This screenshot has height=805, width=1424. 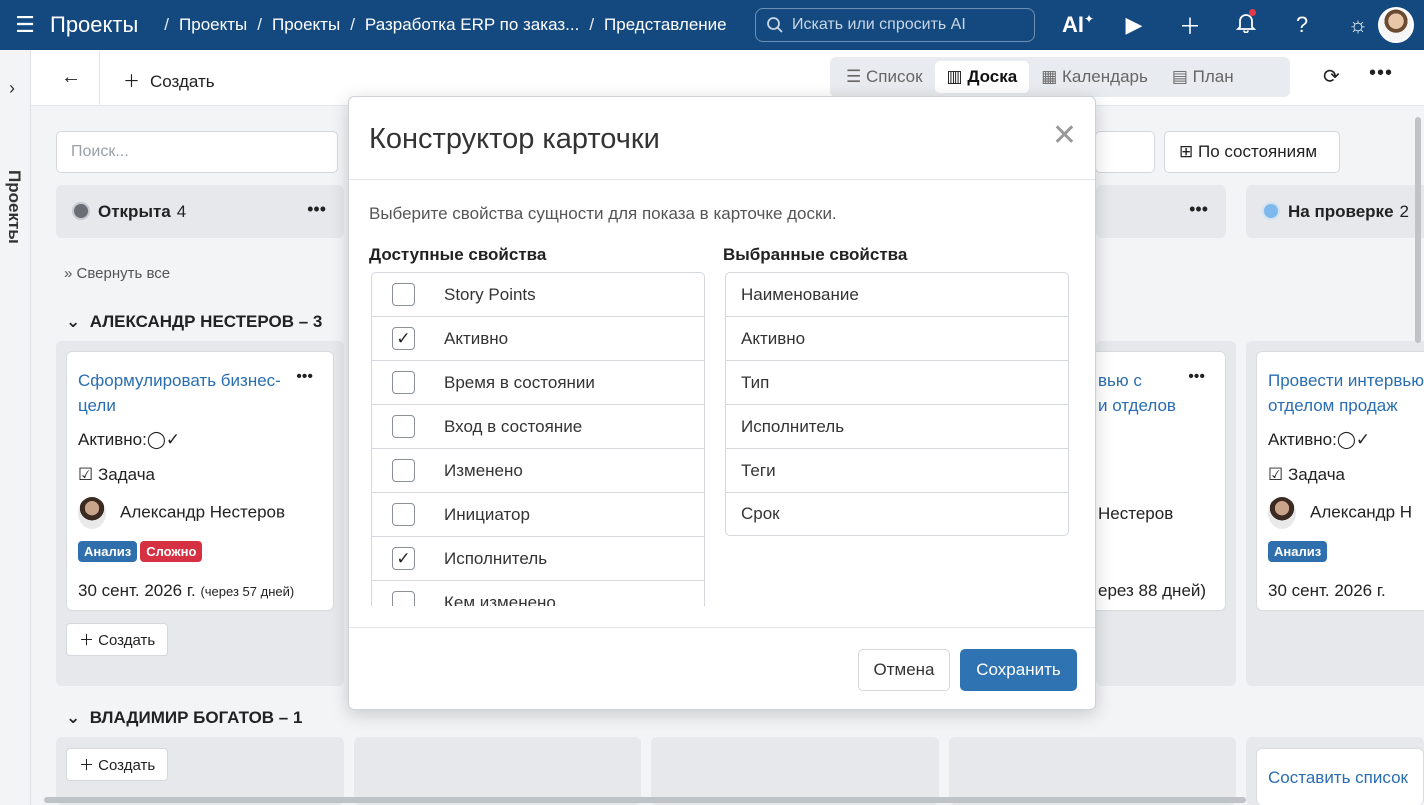 What do you see at coordinates (1327, 590) in the screenshot?
I see `card-due: 30 сент. 2026 г.` at bounding box center [1327, 590].